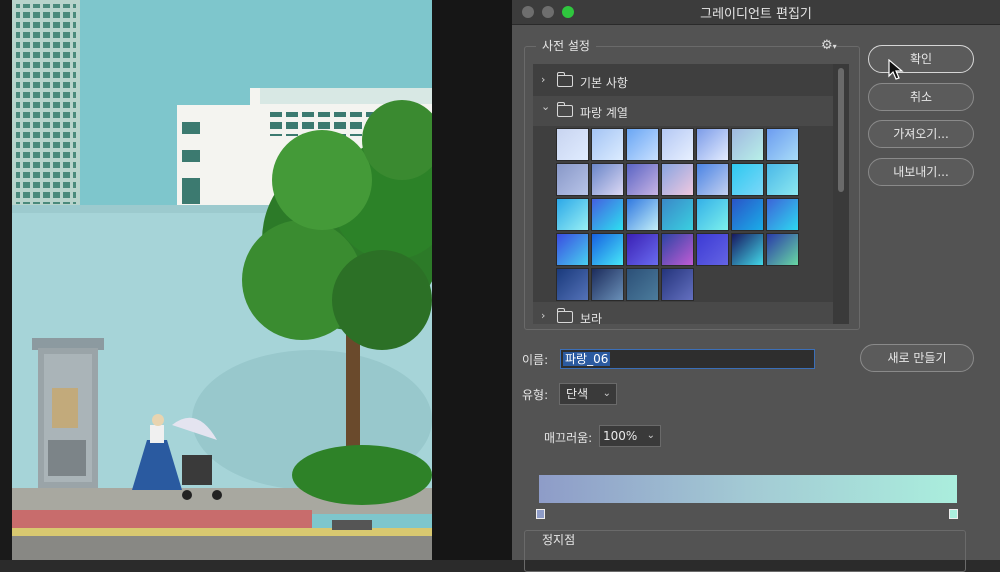 This screenshot has width=1000, height=572. Describe the element at coordinates (535, 395) in the screenshot. I see `type-label: 유형:` at that location.